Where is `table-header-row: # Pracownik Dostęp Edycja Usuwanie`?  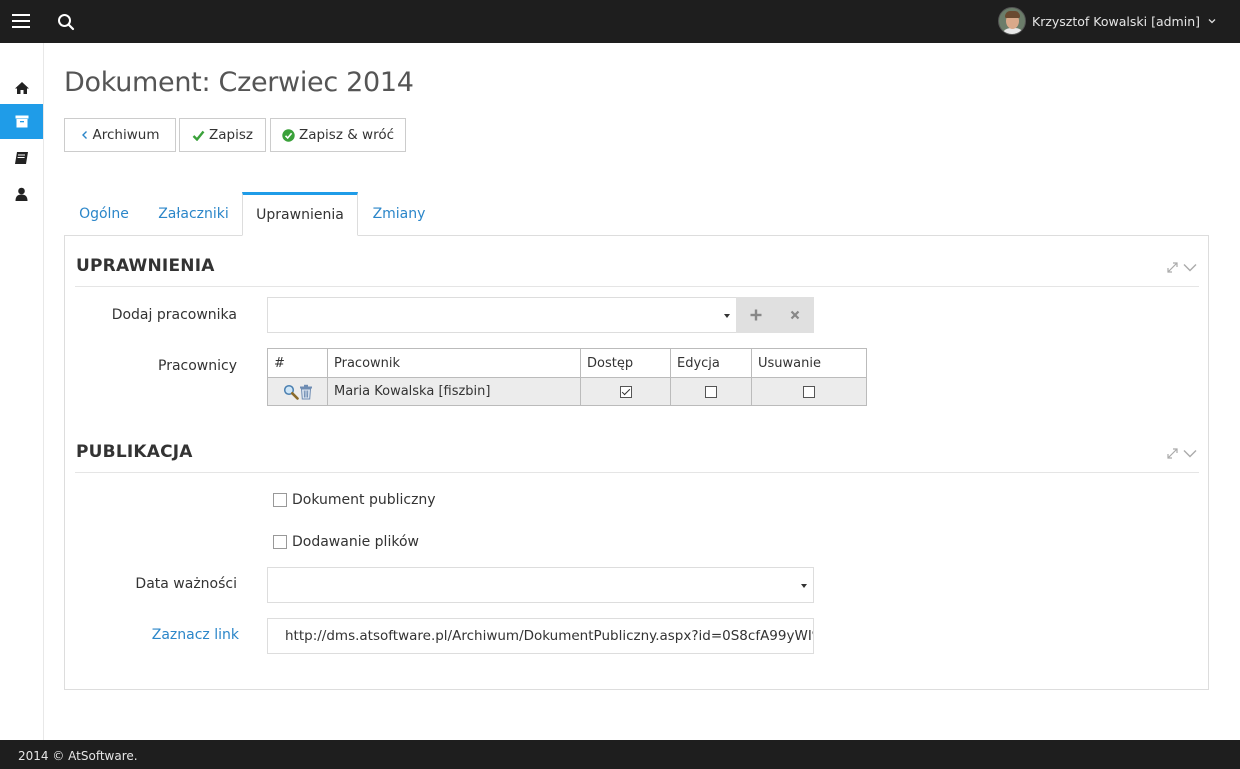 table-header-row: # Pracownik Dostęp Edycja Usuwanie is located at coordinates (567, 363).